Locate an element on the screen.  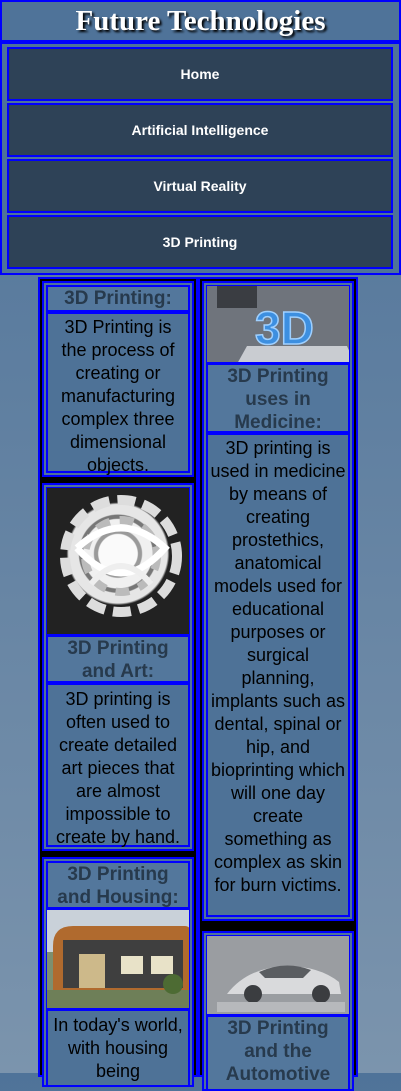
nav-item-3d-printing: 3D Printing is located at coordinates (200, 242).